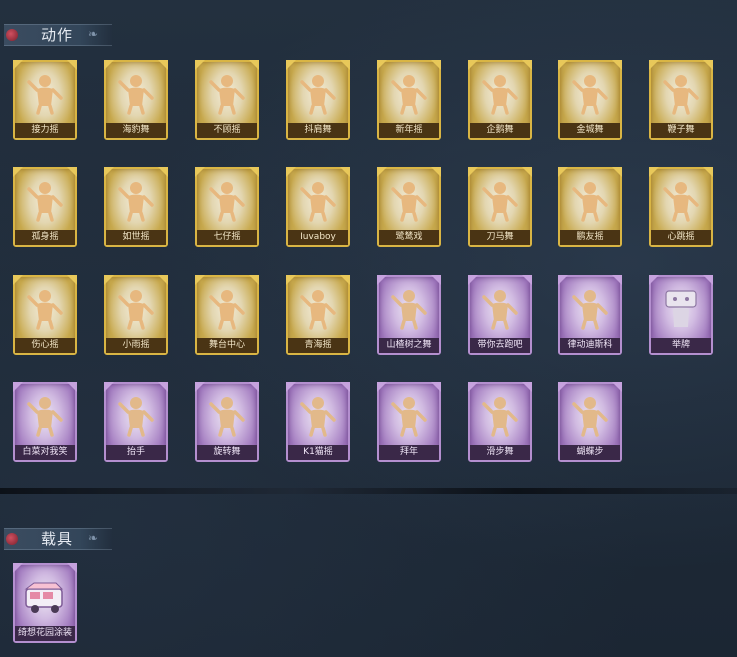 The image size is (737, 657). Describe the element at coordinates (45, 207) in the screenshot. I see `item-card: 孤身摇` at that location.